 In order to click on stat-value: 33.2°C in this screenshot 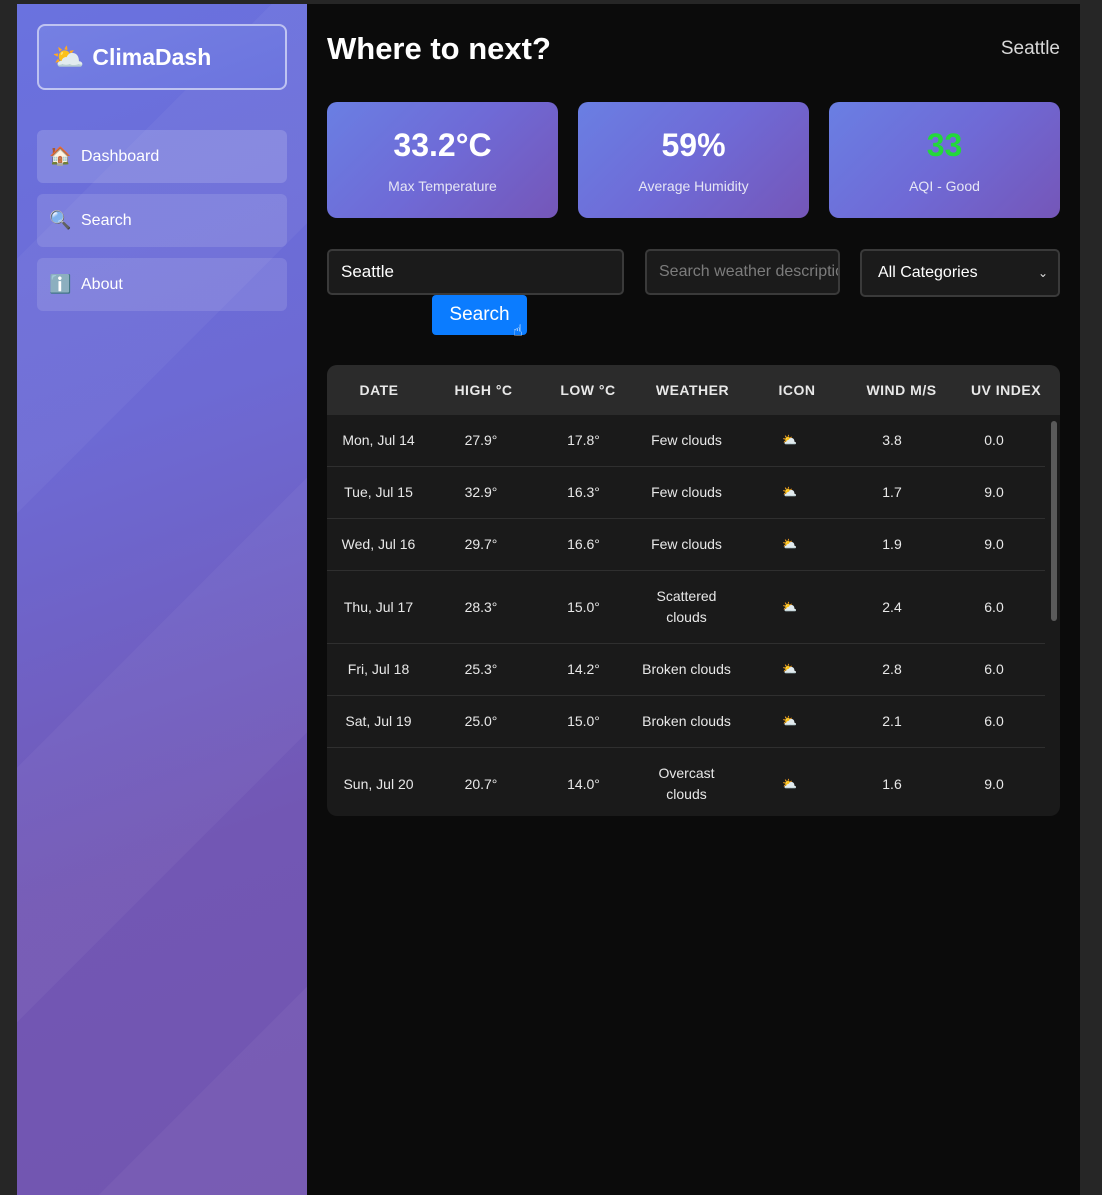, I will do `click(442, 144)`.